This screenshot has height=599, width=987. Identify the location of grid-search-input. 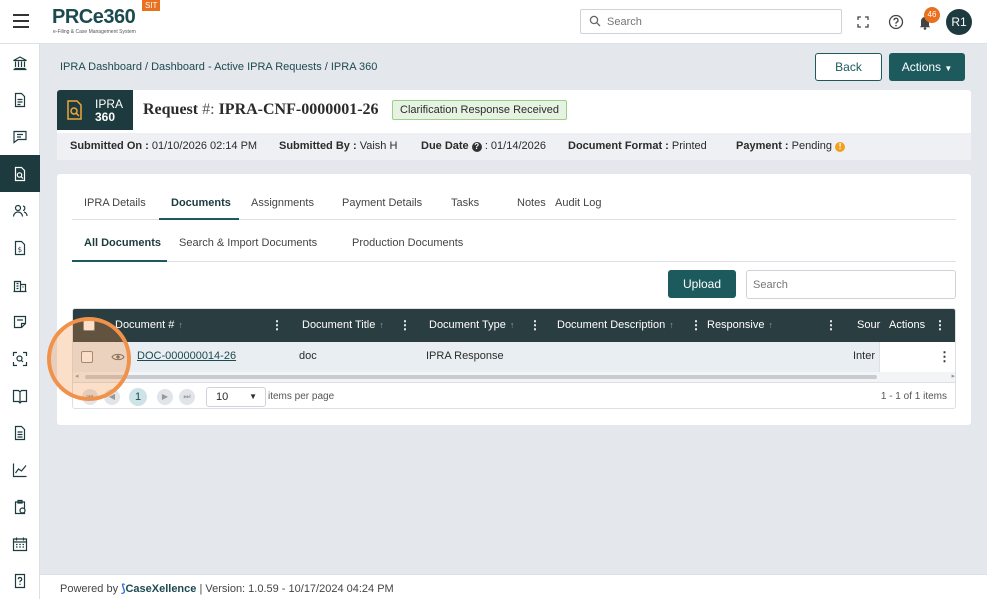
(848, 285).